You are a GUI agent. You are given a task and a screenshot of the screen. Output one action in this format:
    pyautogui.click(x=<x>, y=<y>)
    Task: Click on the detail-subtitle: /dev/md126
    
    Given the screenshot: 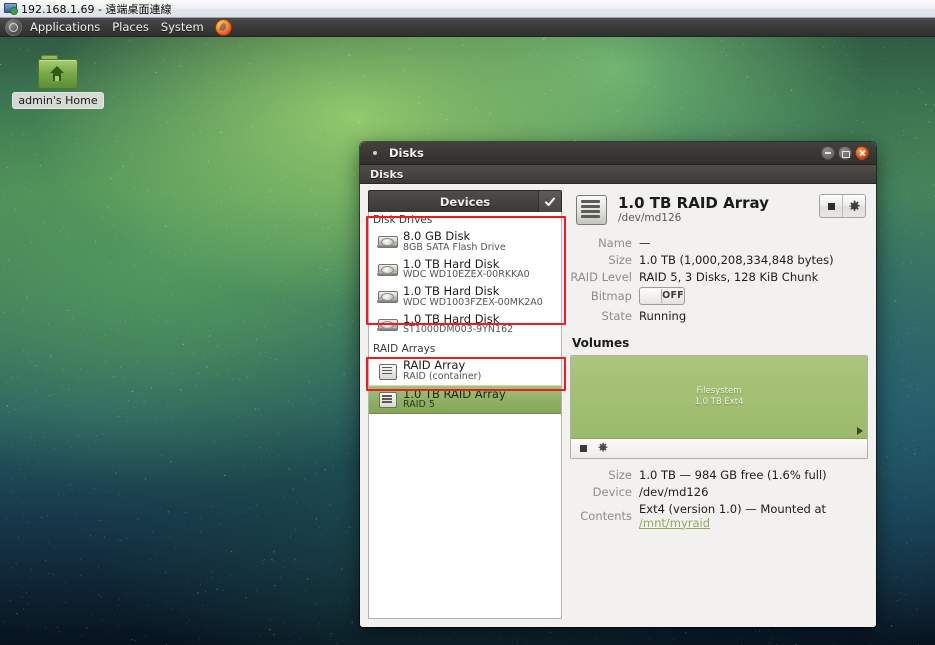 What is the action you would take?
    pyautogui.click(x=650, y=218)
    